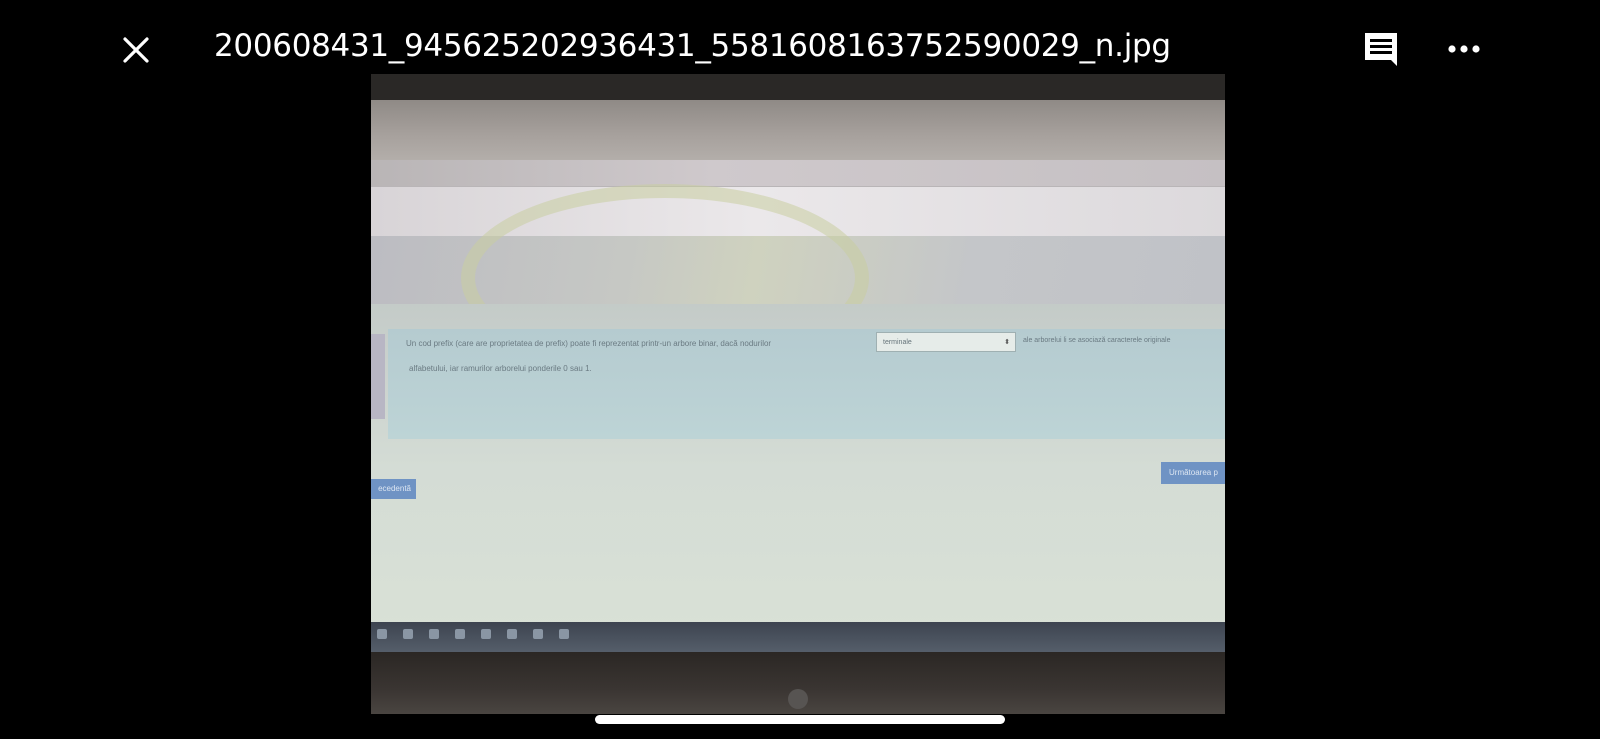 The width and height of the screenshot is (1600, 739). I want to click on comment-icon, so click(1381, 49).